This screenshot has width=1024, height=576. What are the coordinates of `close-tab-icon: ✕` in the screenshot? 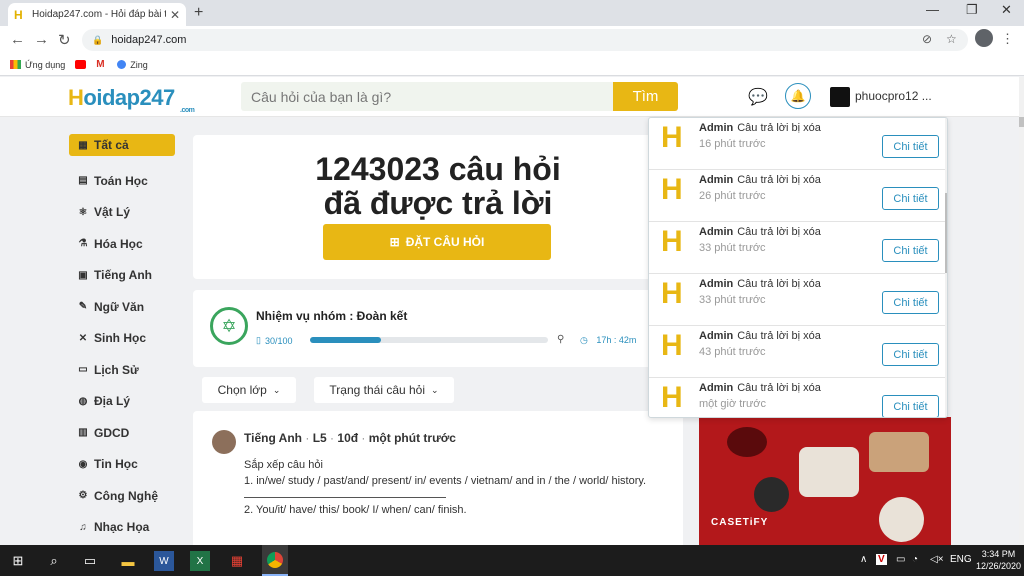 It's located at (175, 15).